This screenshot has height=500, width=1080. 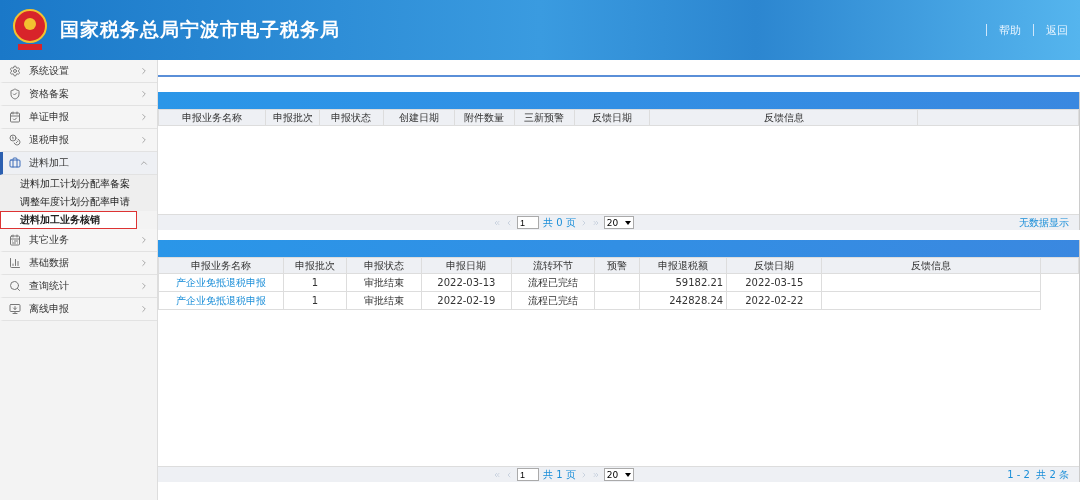 I want to click on record-summary: 1 - 2 共 2 条, so click(x=1038, y=474).